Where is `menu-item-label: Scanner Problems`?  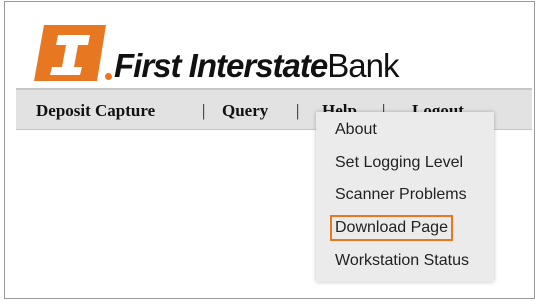 menu-item-label: Scanner Problems is located at coordinates (401, 194).